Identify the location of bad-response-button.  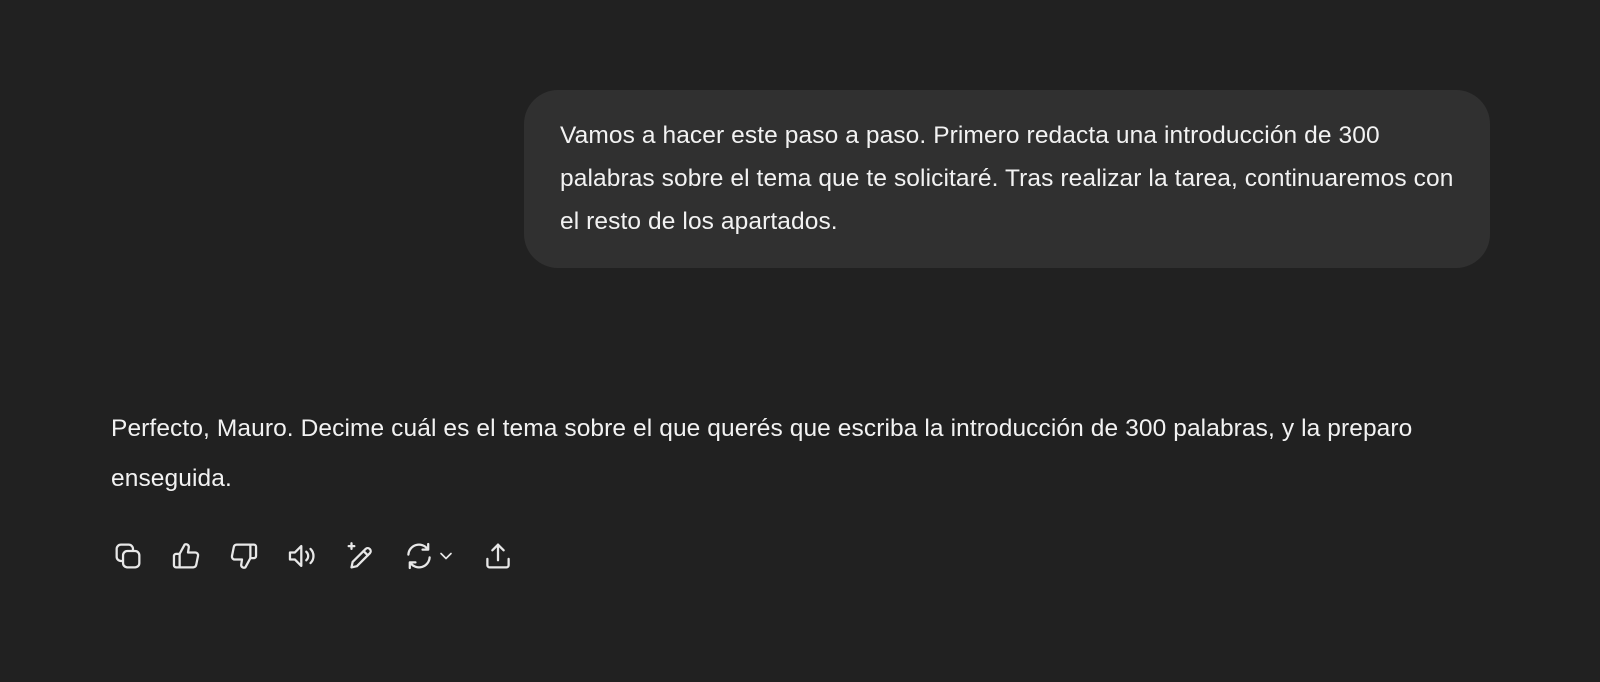
(244, 556).